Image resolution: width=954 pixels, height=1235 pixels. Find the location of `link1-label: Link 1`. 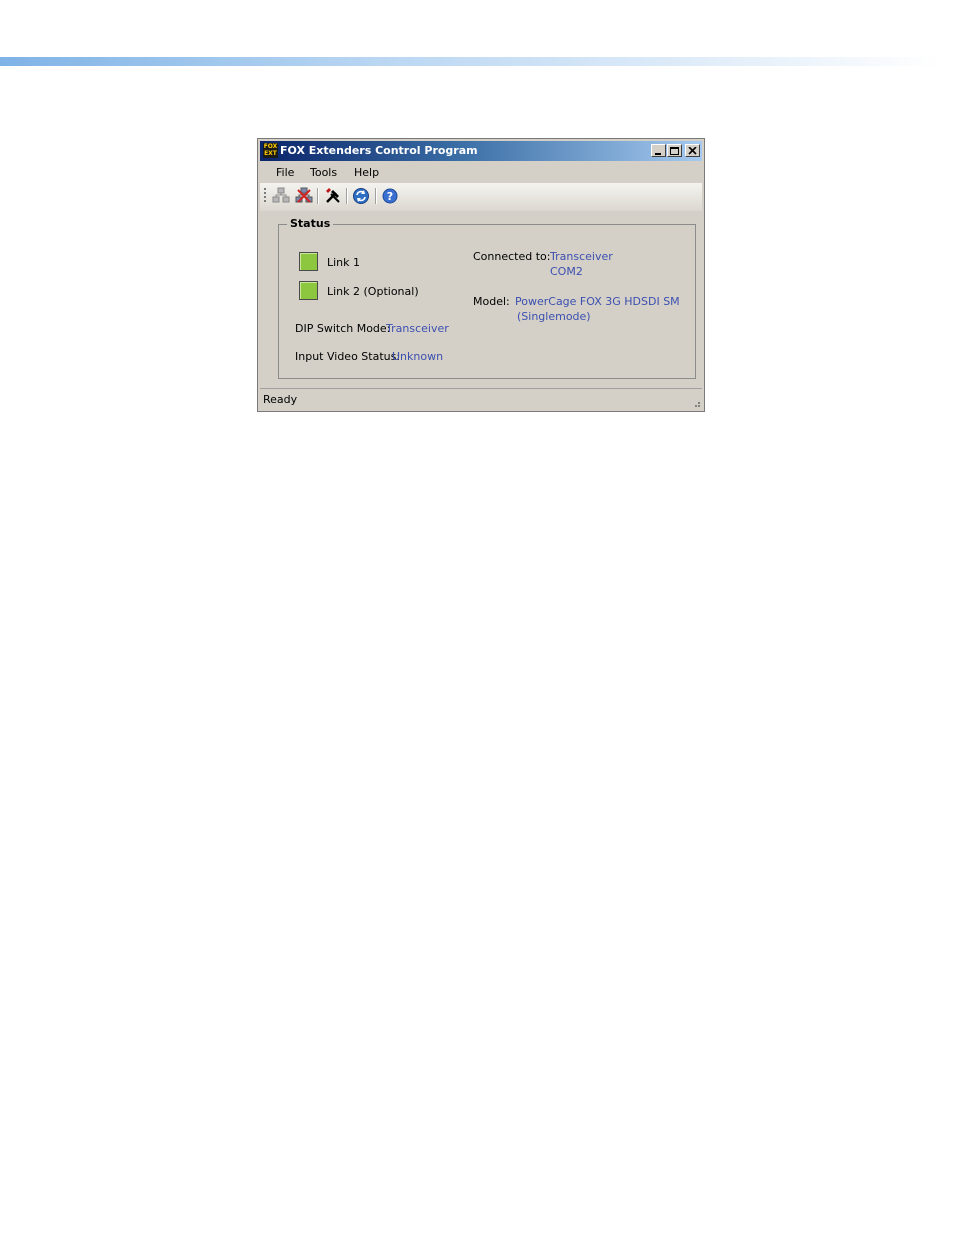

link1-label: Link 1 is located at coordinates (344, 262).